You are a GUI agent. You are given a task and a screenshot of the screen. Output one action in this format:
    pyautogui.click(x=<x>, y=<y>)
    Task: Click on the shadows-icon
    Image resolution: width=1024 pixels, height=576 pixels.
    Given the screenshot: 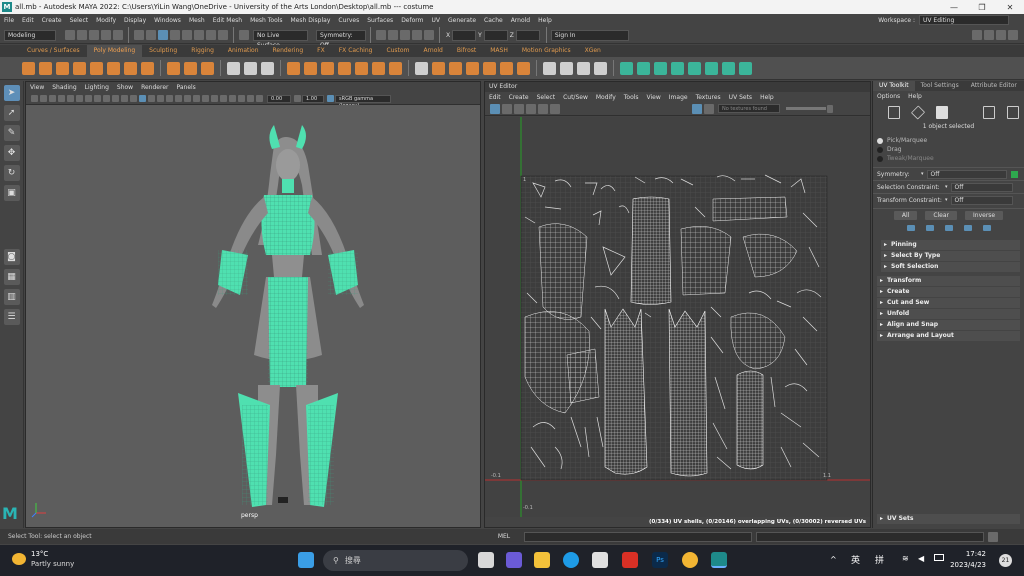 What is the action you would take?
    pyautogui.click(x=187, y=98)
    